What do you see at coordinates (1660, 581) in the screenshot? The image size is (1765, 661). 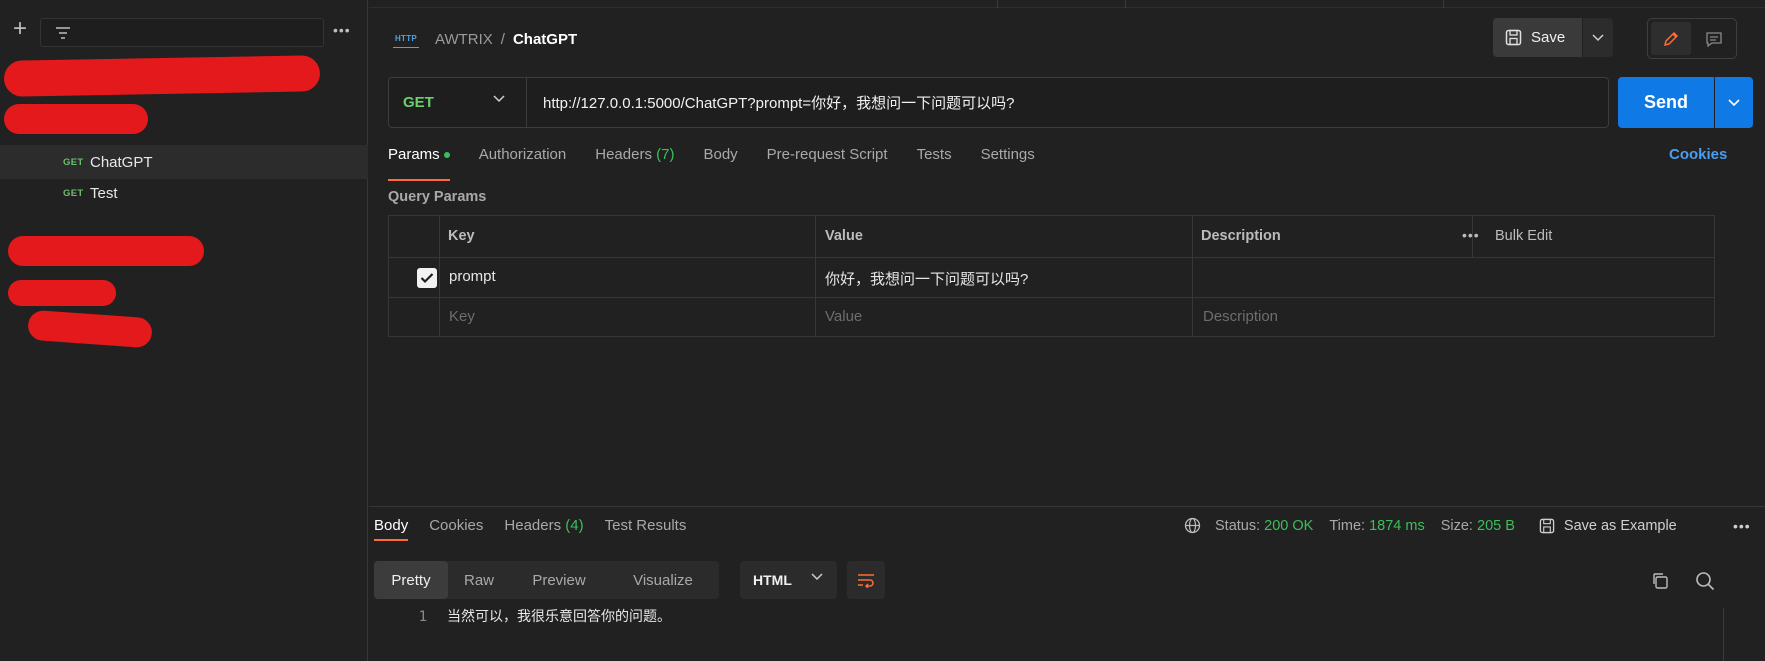 I see `copy-icon` at bounding box center [1660, 581].